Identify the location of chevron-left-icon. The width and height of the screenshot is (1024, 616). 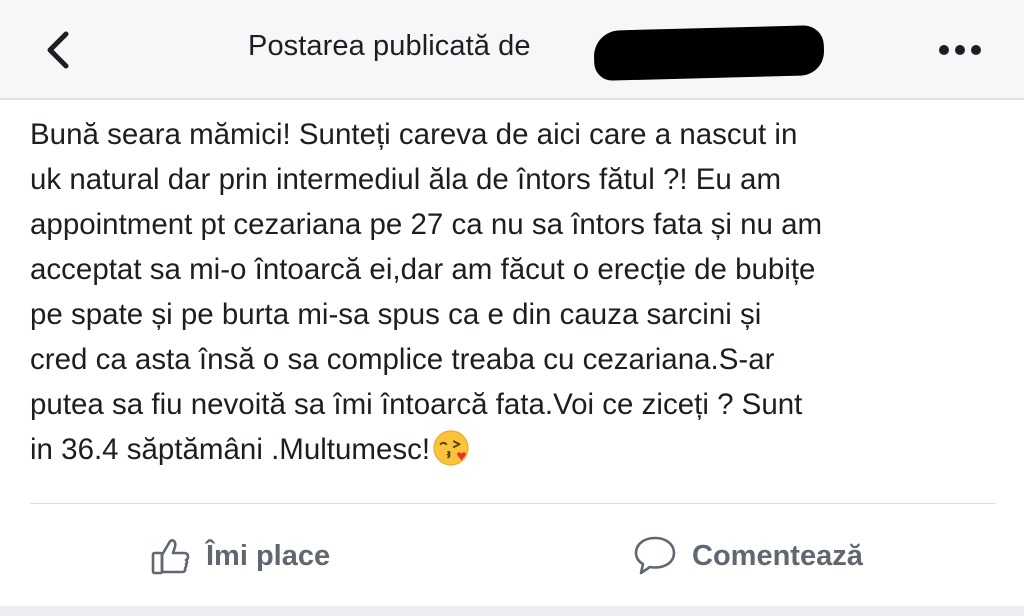
(58, 50).